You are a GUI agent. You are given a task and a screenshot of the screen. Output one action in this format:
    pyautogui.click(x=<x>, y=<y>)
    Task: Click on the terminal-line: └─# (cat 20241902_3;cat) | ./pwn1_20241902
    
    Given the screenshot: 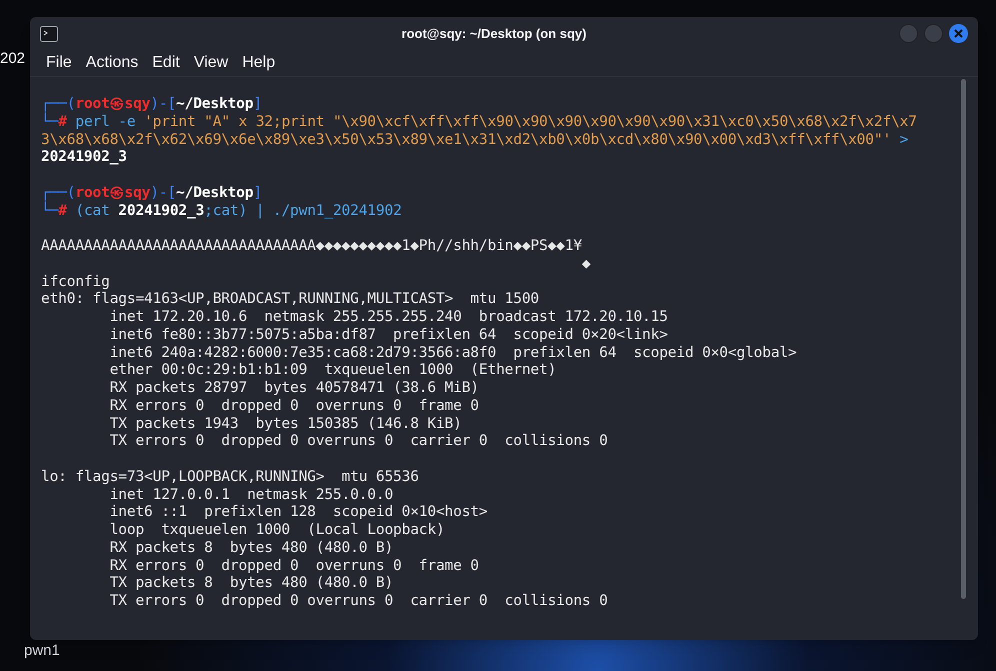 What is the action you would take?
    pyautogui.click(x=221, y=211)
    